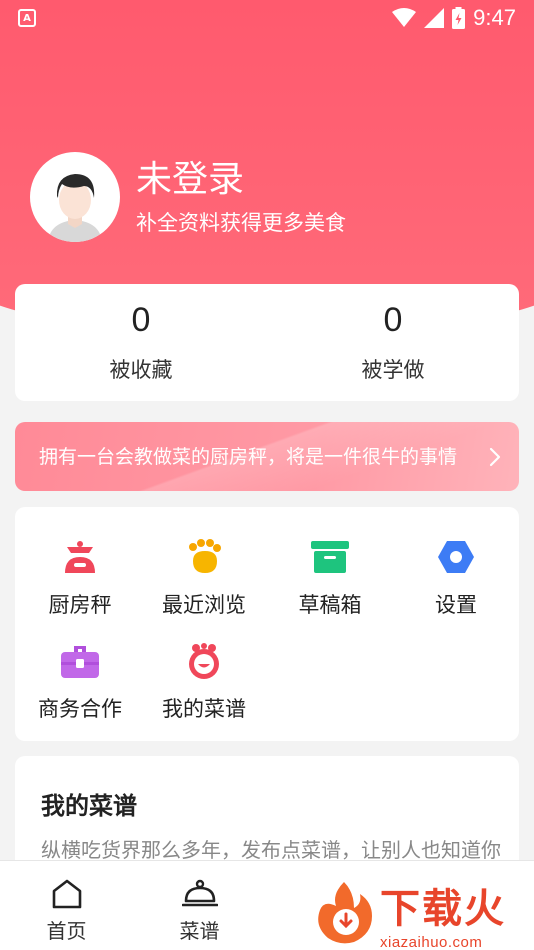  Describe the element at coordinates (27, 18) in the screenshot. I see `app-notification-icon: A` at that location.